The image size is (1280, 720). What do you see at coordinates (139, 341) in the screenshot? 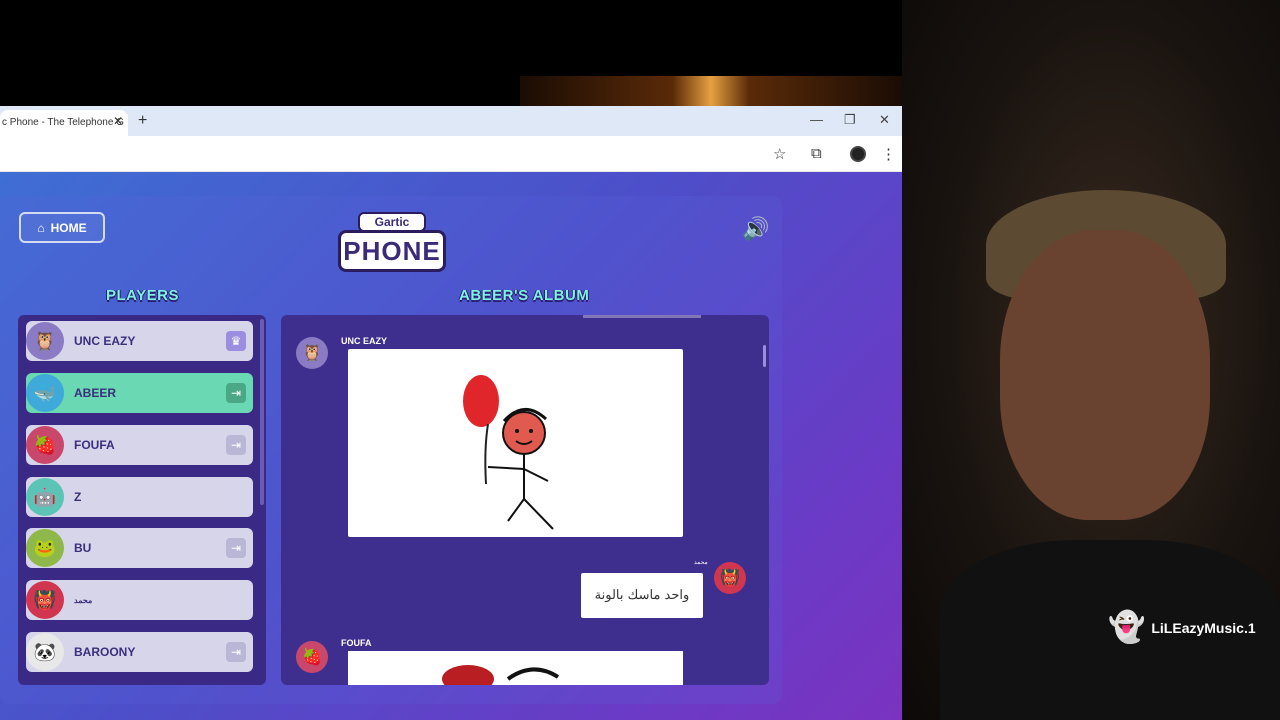
I see `player-row-unc-eazy: 🦉 UNC EAZY ♛` at bounding box center [139, 341].